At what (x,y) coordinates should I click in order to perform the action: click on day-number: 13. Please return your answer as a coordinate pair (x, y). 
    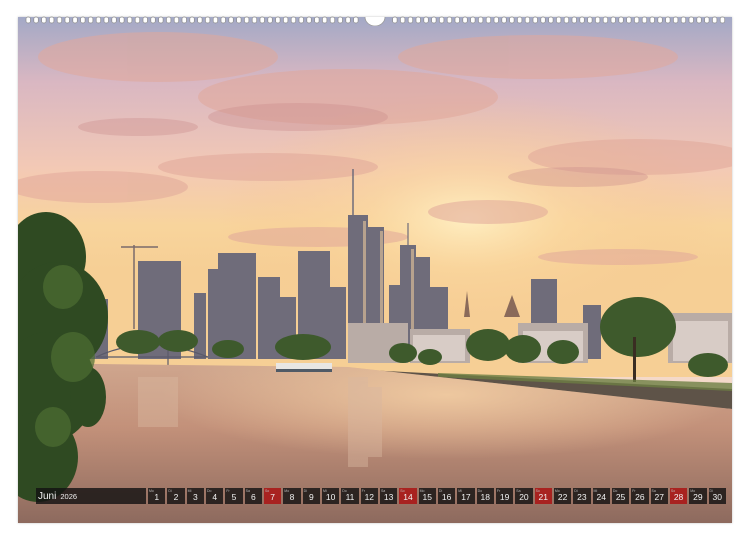
    Looking at the image, I should click on (388, 497).